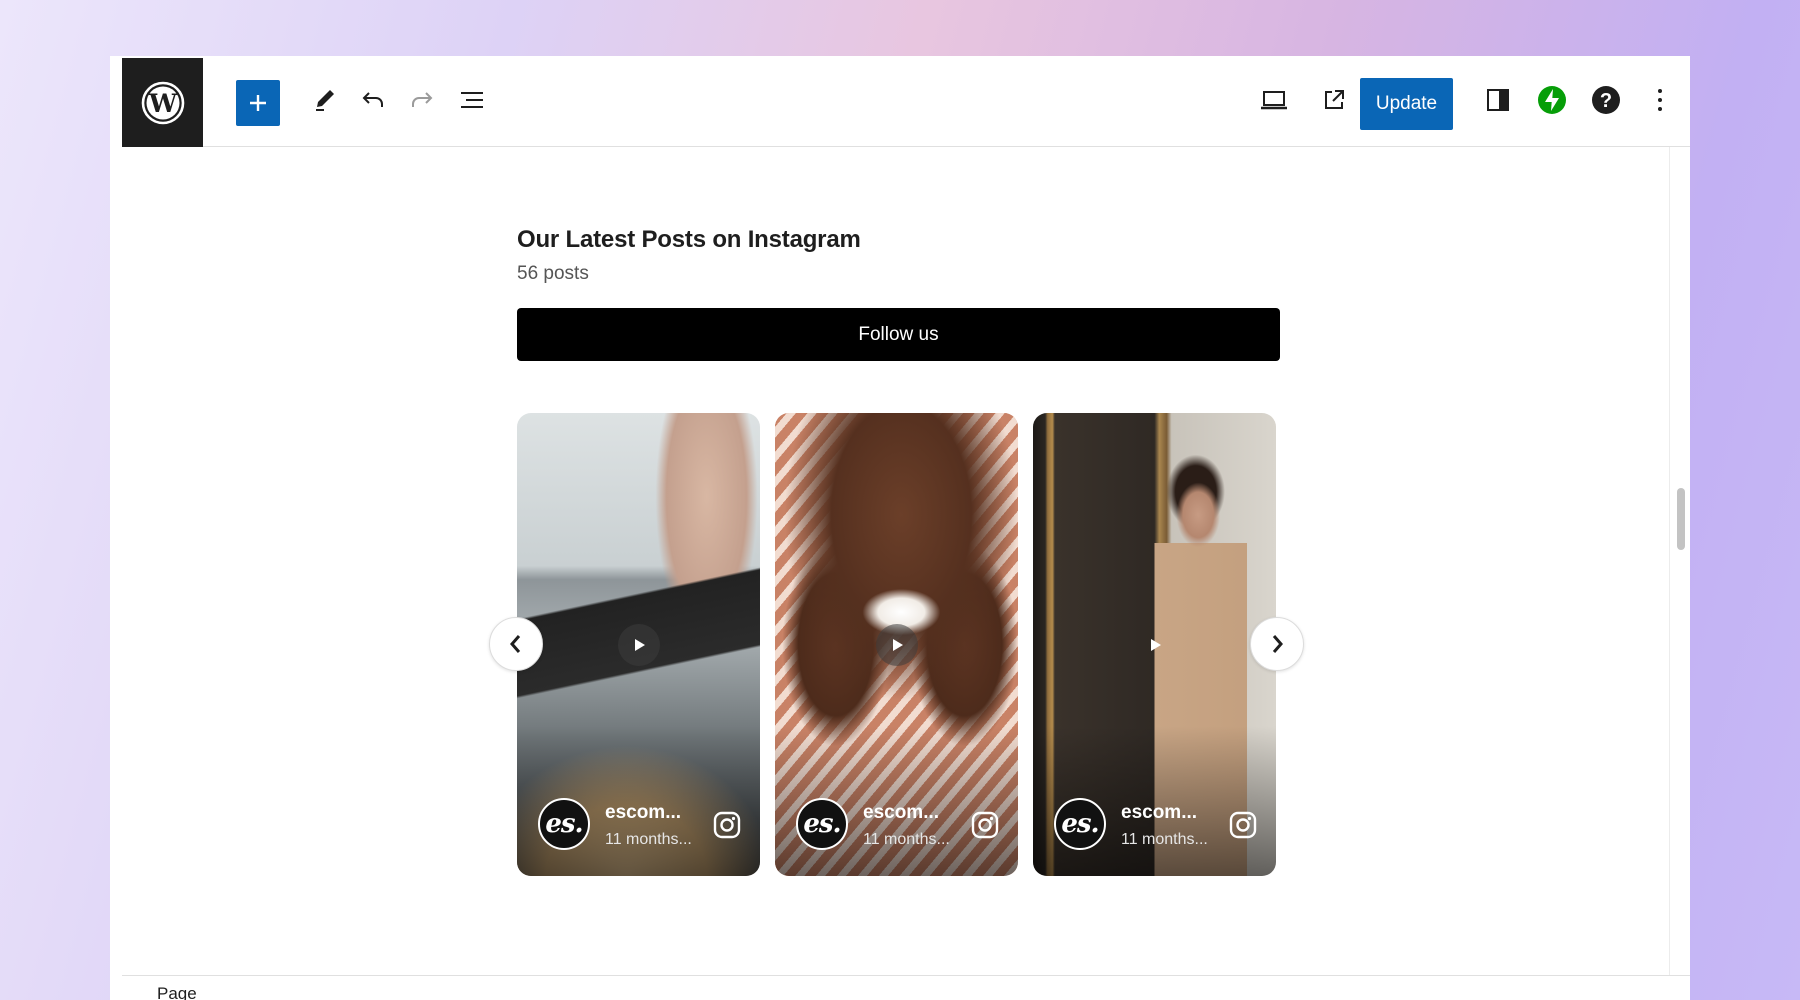 The height and width of the screenshot is (1000, 1800). Describe the element at coordinates (1406, 104) in the screenshot. I see `update-button: Update` at that location.